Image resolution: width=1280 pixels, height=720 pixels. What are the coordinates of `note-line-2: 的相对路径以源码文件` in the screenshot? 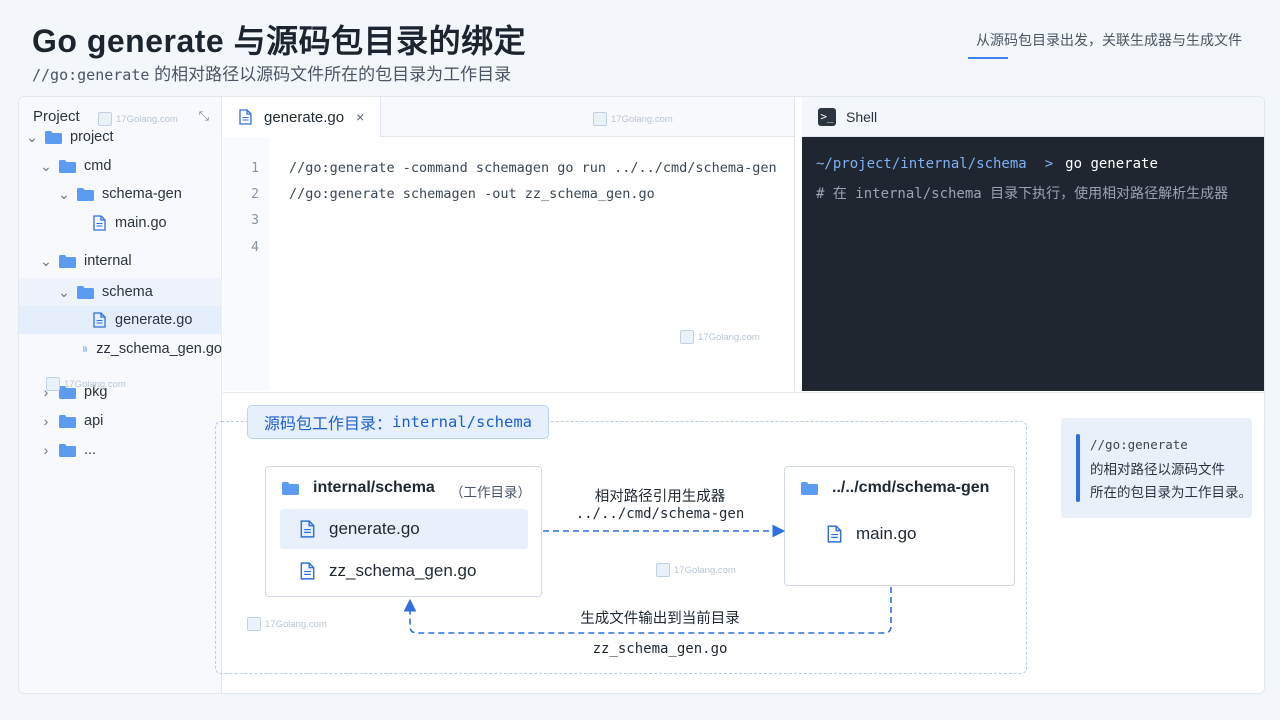 It's located at (1157, 469).